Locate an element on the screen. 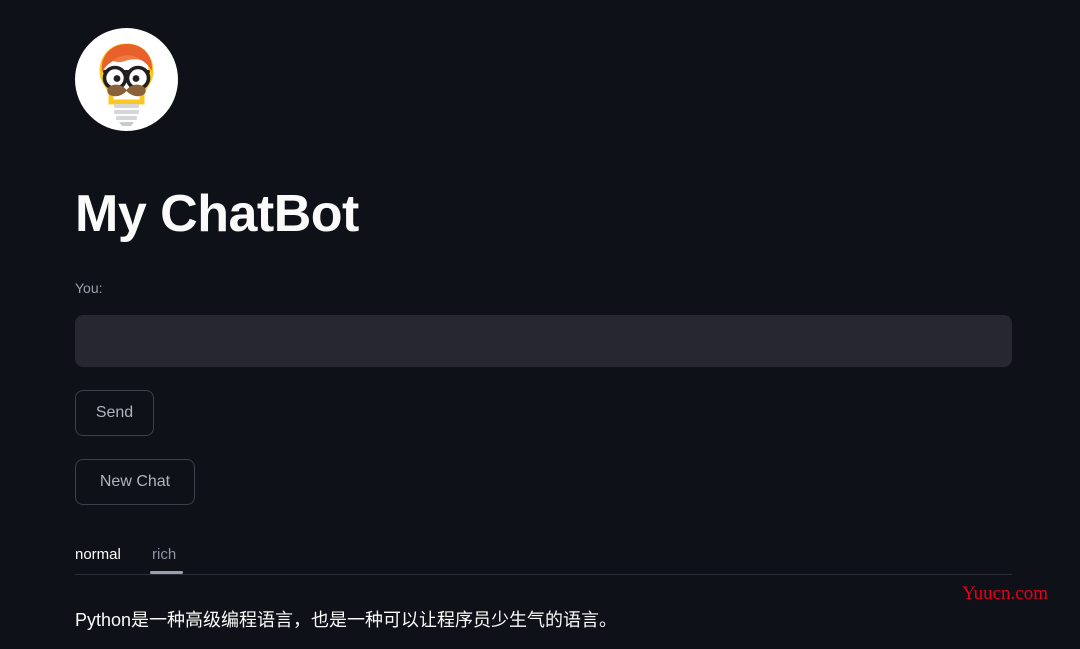 This screenshot has width=1080, height=649. app-logo is located at coordinates (126, 79).